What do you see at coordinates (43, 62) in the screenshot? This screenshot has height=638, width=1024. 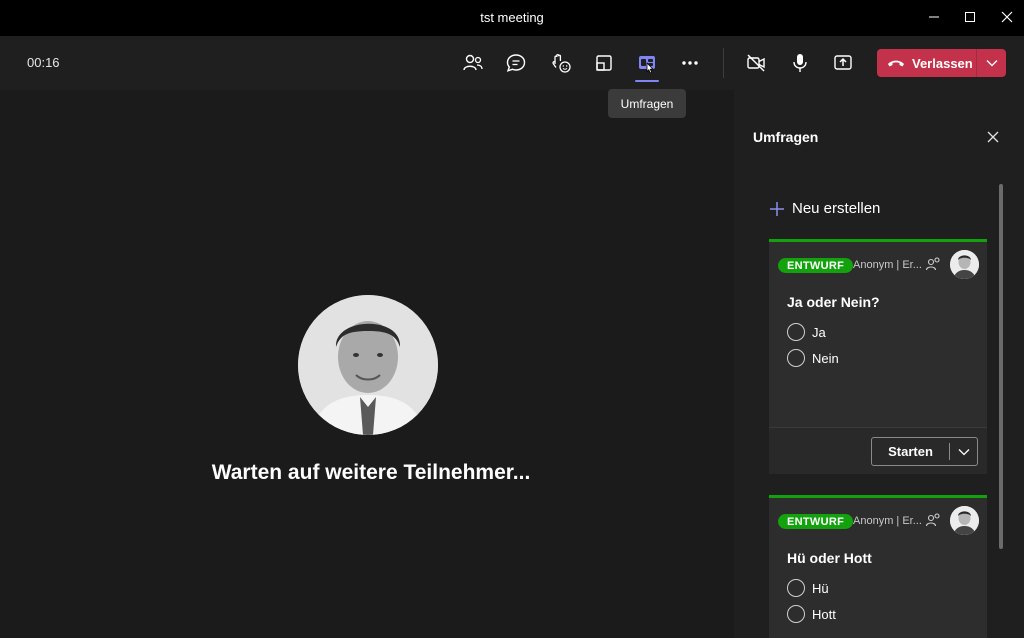 I see `call-timer: 00:16` at bounding box center [43, 62].